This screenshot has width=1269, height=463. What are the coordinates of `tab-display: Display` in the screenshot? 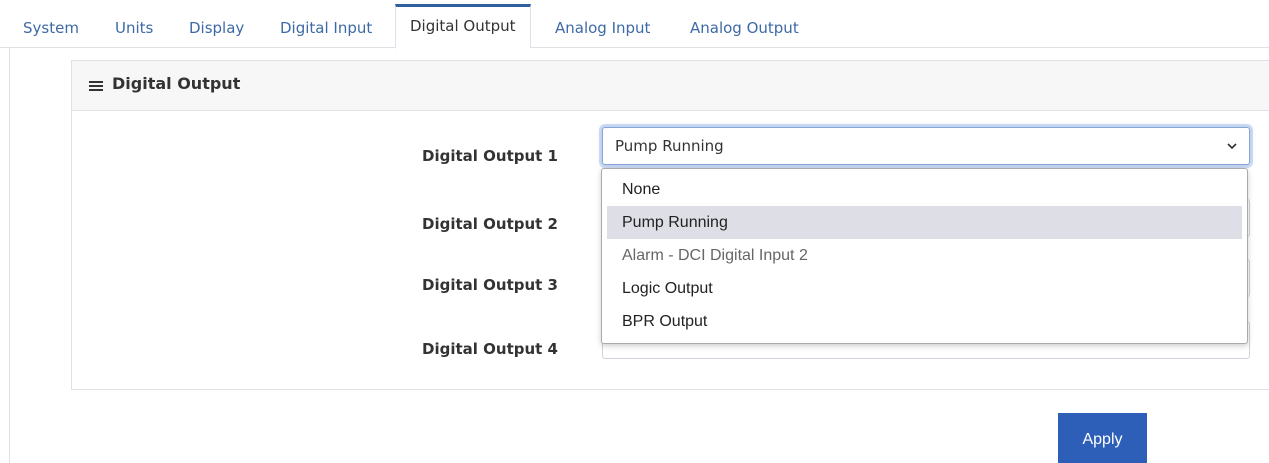 It's located at (216, 26).